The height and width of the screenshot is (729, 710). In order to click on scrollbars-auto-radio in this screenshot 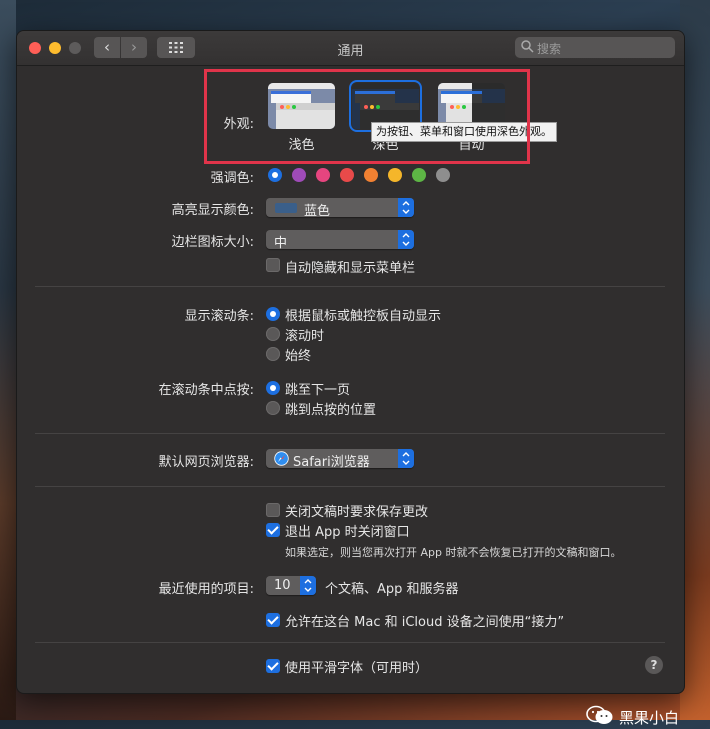, I will do `click(273, 314)`.